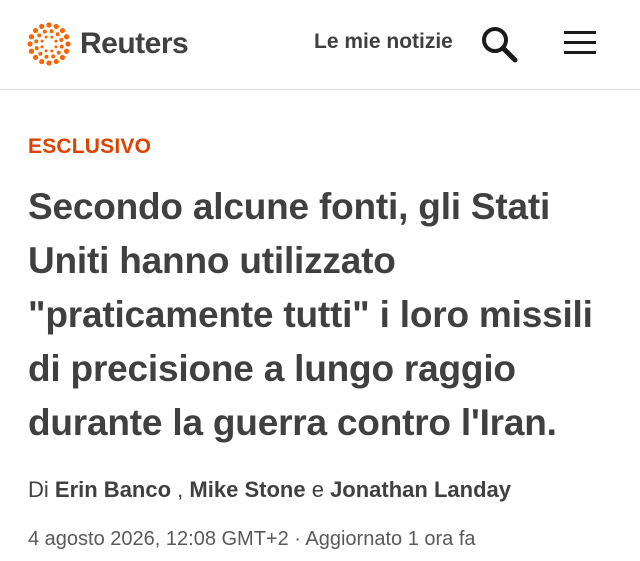 Image resolution: width=640 pixels, height=561 pixels. I want to click on author-link: Jonathan Landay, so click(420, 489).